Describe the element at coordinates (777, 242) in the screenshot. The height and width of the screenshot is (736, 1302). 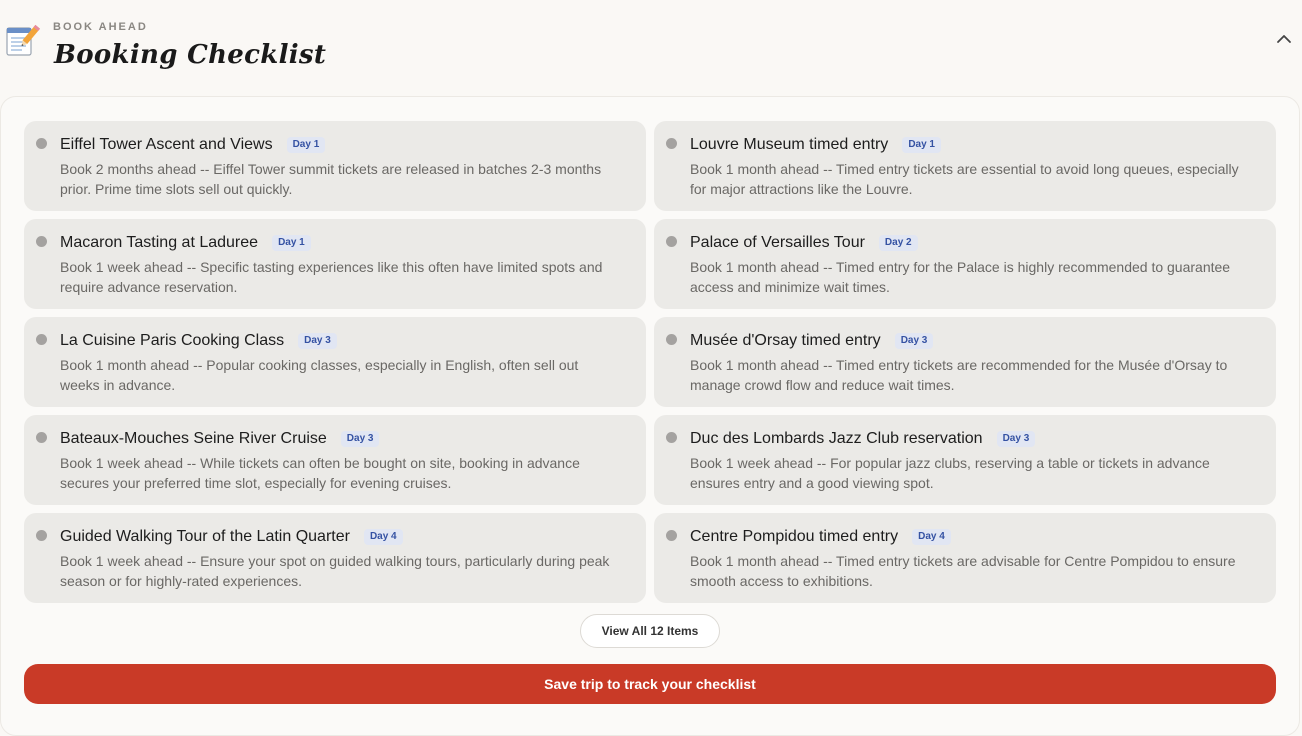
I see `item-title: Palace of Versailles Tour` at that location.